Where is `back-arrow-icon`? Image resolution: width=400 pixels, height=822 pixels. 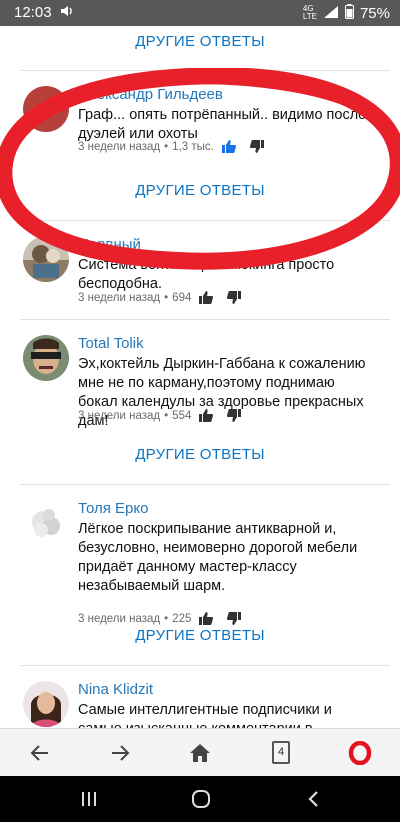 back-arrow-icon is located at coordinates (40, 753).